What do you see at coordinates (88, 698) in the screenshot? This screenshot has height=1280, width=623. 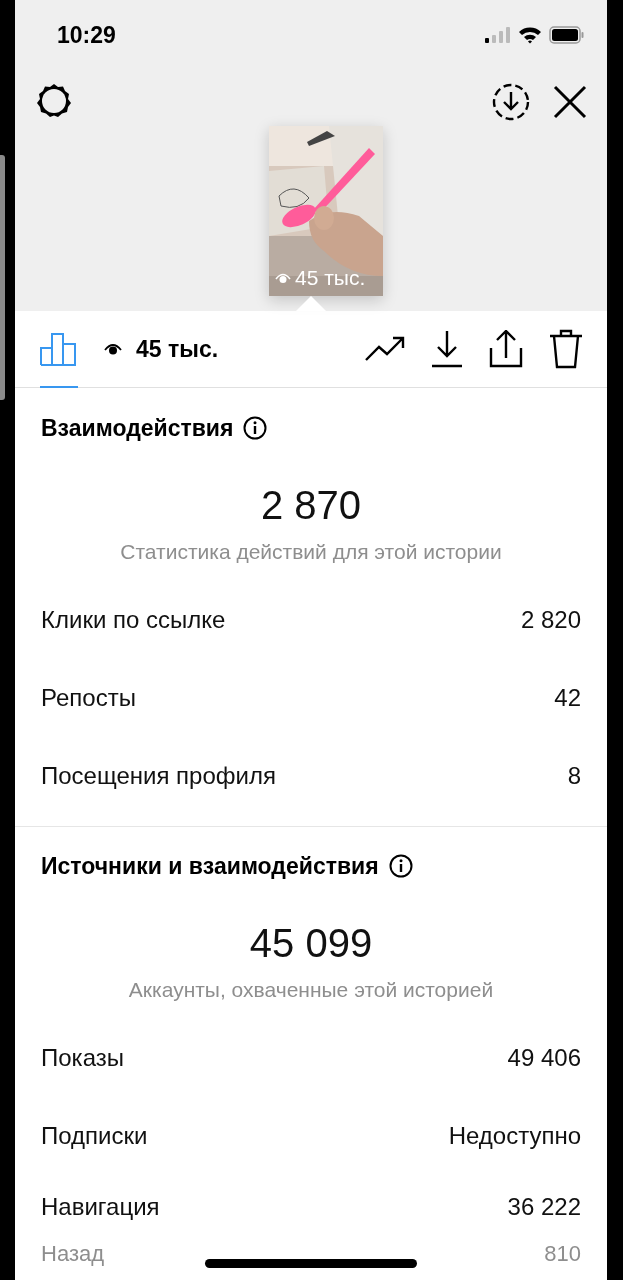 I see `metric-label: Репосты` at bounding box center [88, 698].